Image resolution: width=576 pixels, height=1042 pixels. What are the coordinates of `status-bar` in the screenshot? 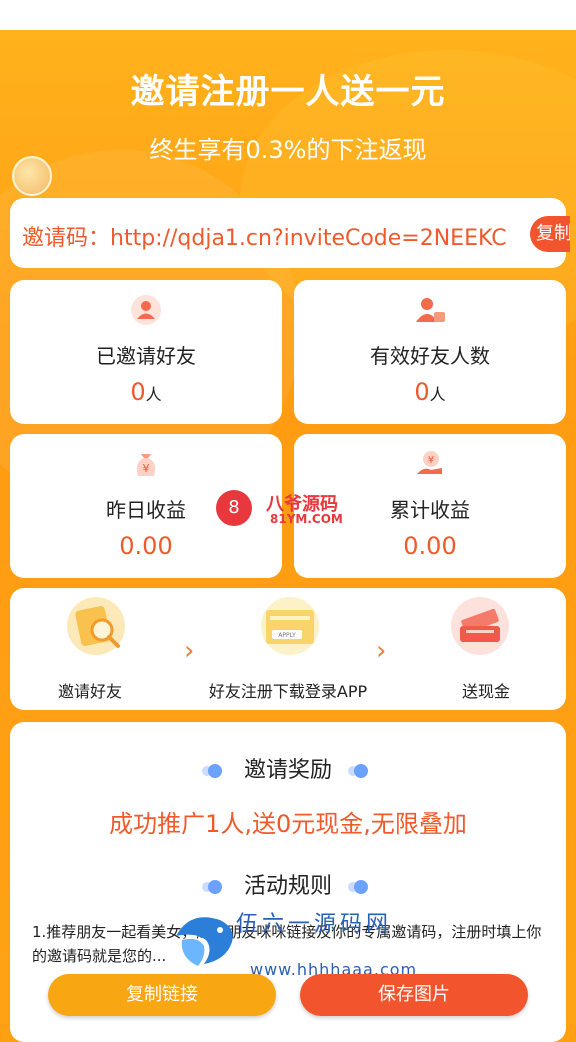 It's located at (288, 15).